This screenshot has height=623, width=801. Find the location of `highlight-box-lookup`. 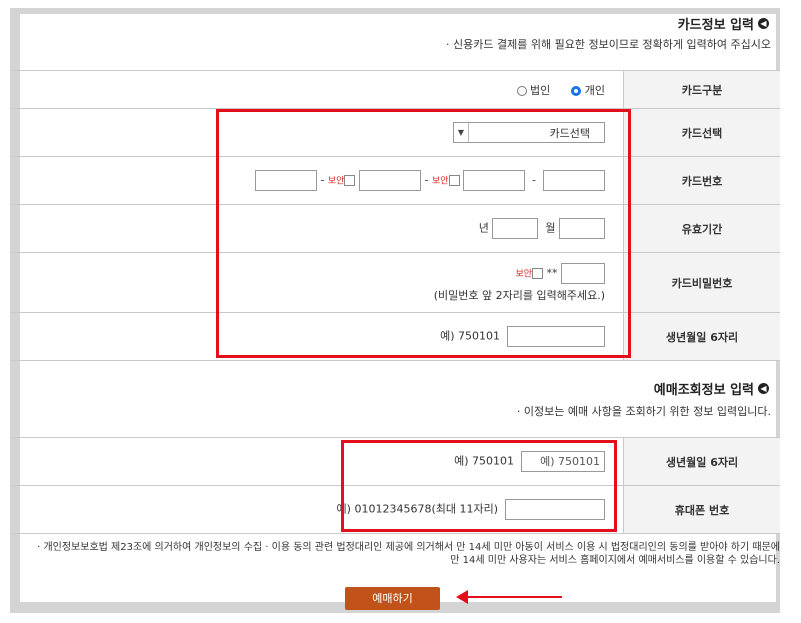

highlight-box-lookup is located at coordinates (479, 486).